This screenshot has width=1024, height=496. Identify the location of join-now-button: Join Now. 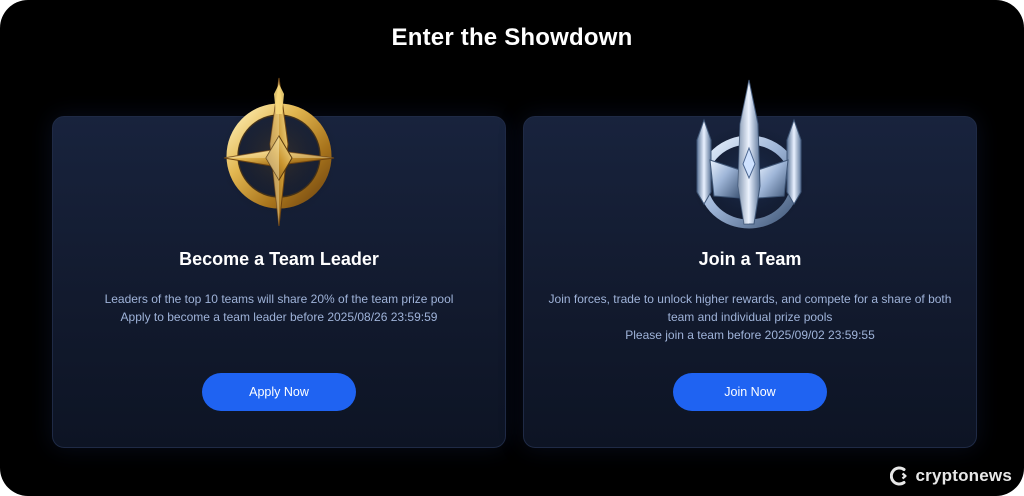
(750, 392).